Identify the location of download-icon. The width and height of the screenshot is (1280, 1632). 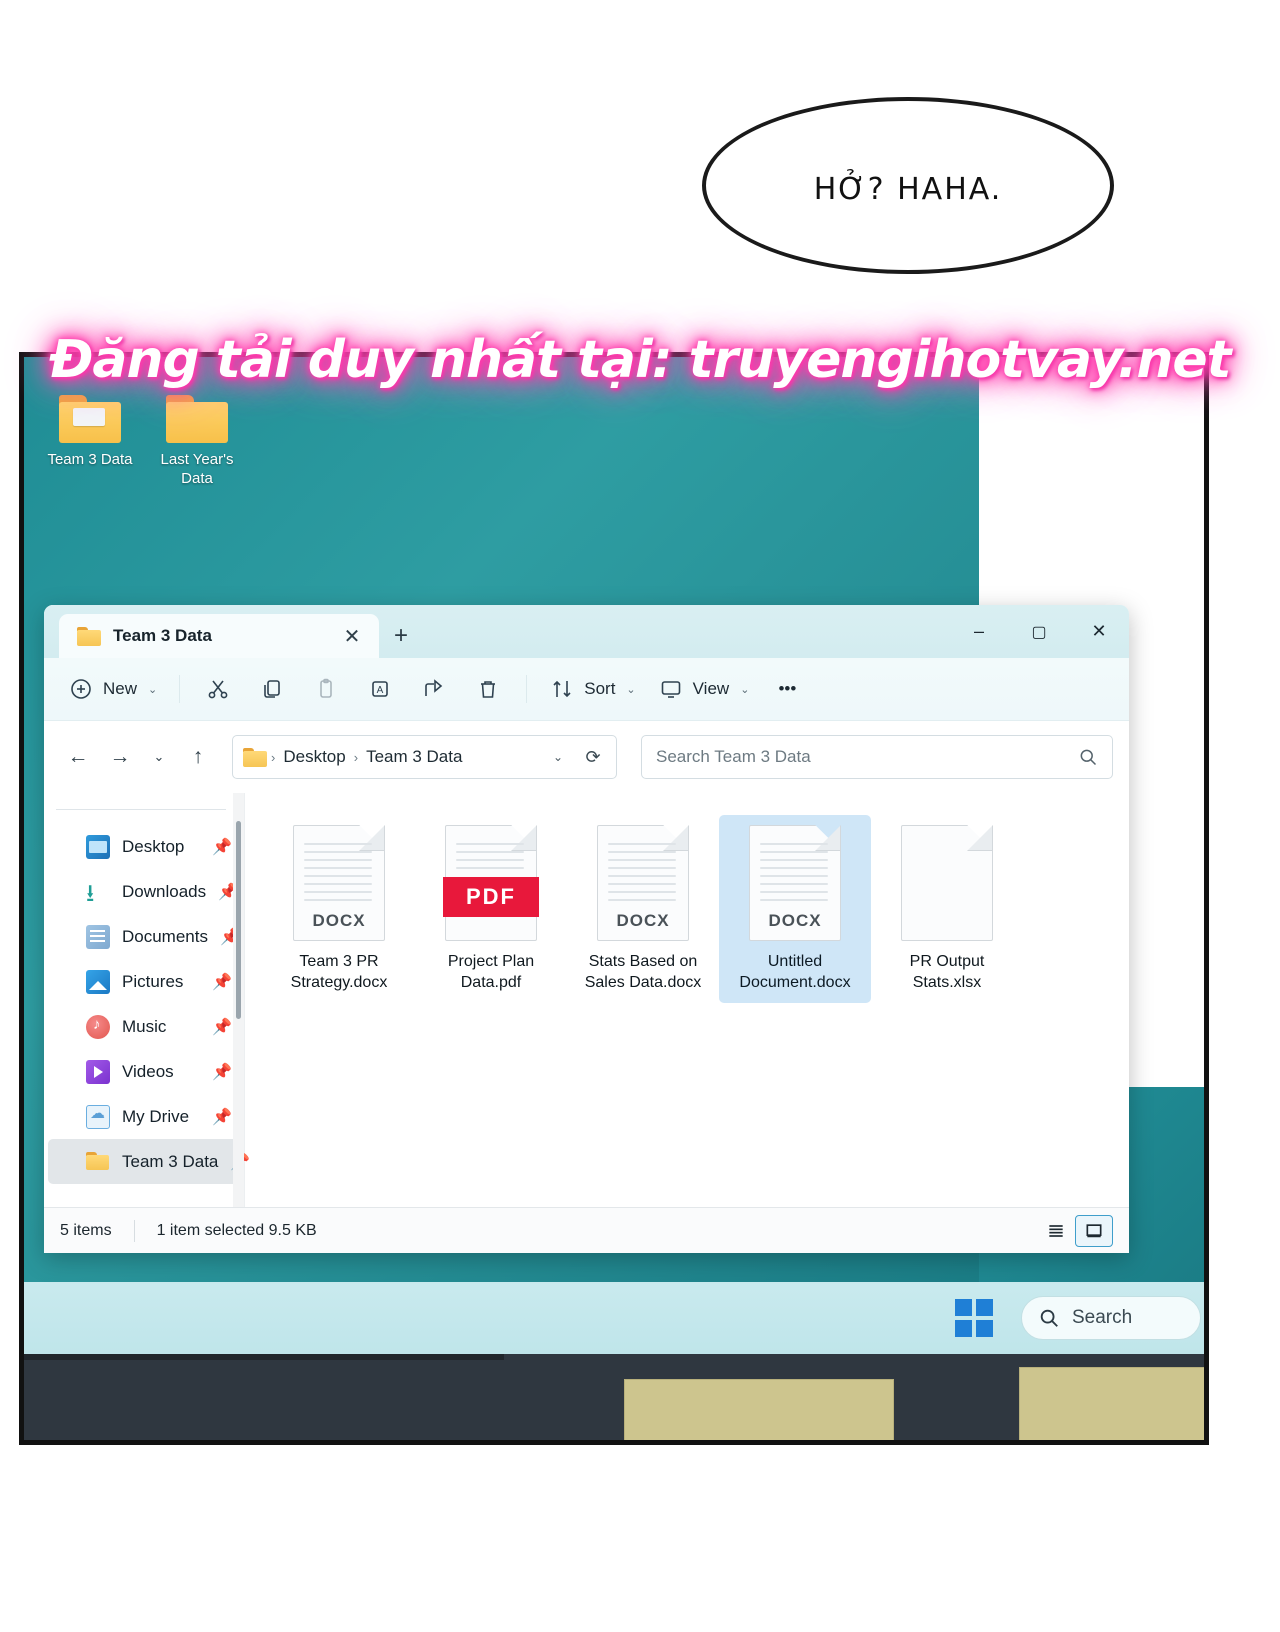
(98, 896).